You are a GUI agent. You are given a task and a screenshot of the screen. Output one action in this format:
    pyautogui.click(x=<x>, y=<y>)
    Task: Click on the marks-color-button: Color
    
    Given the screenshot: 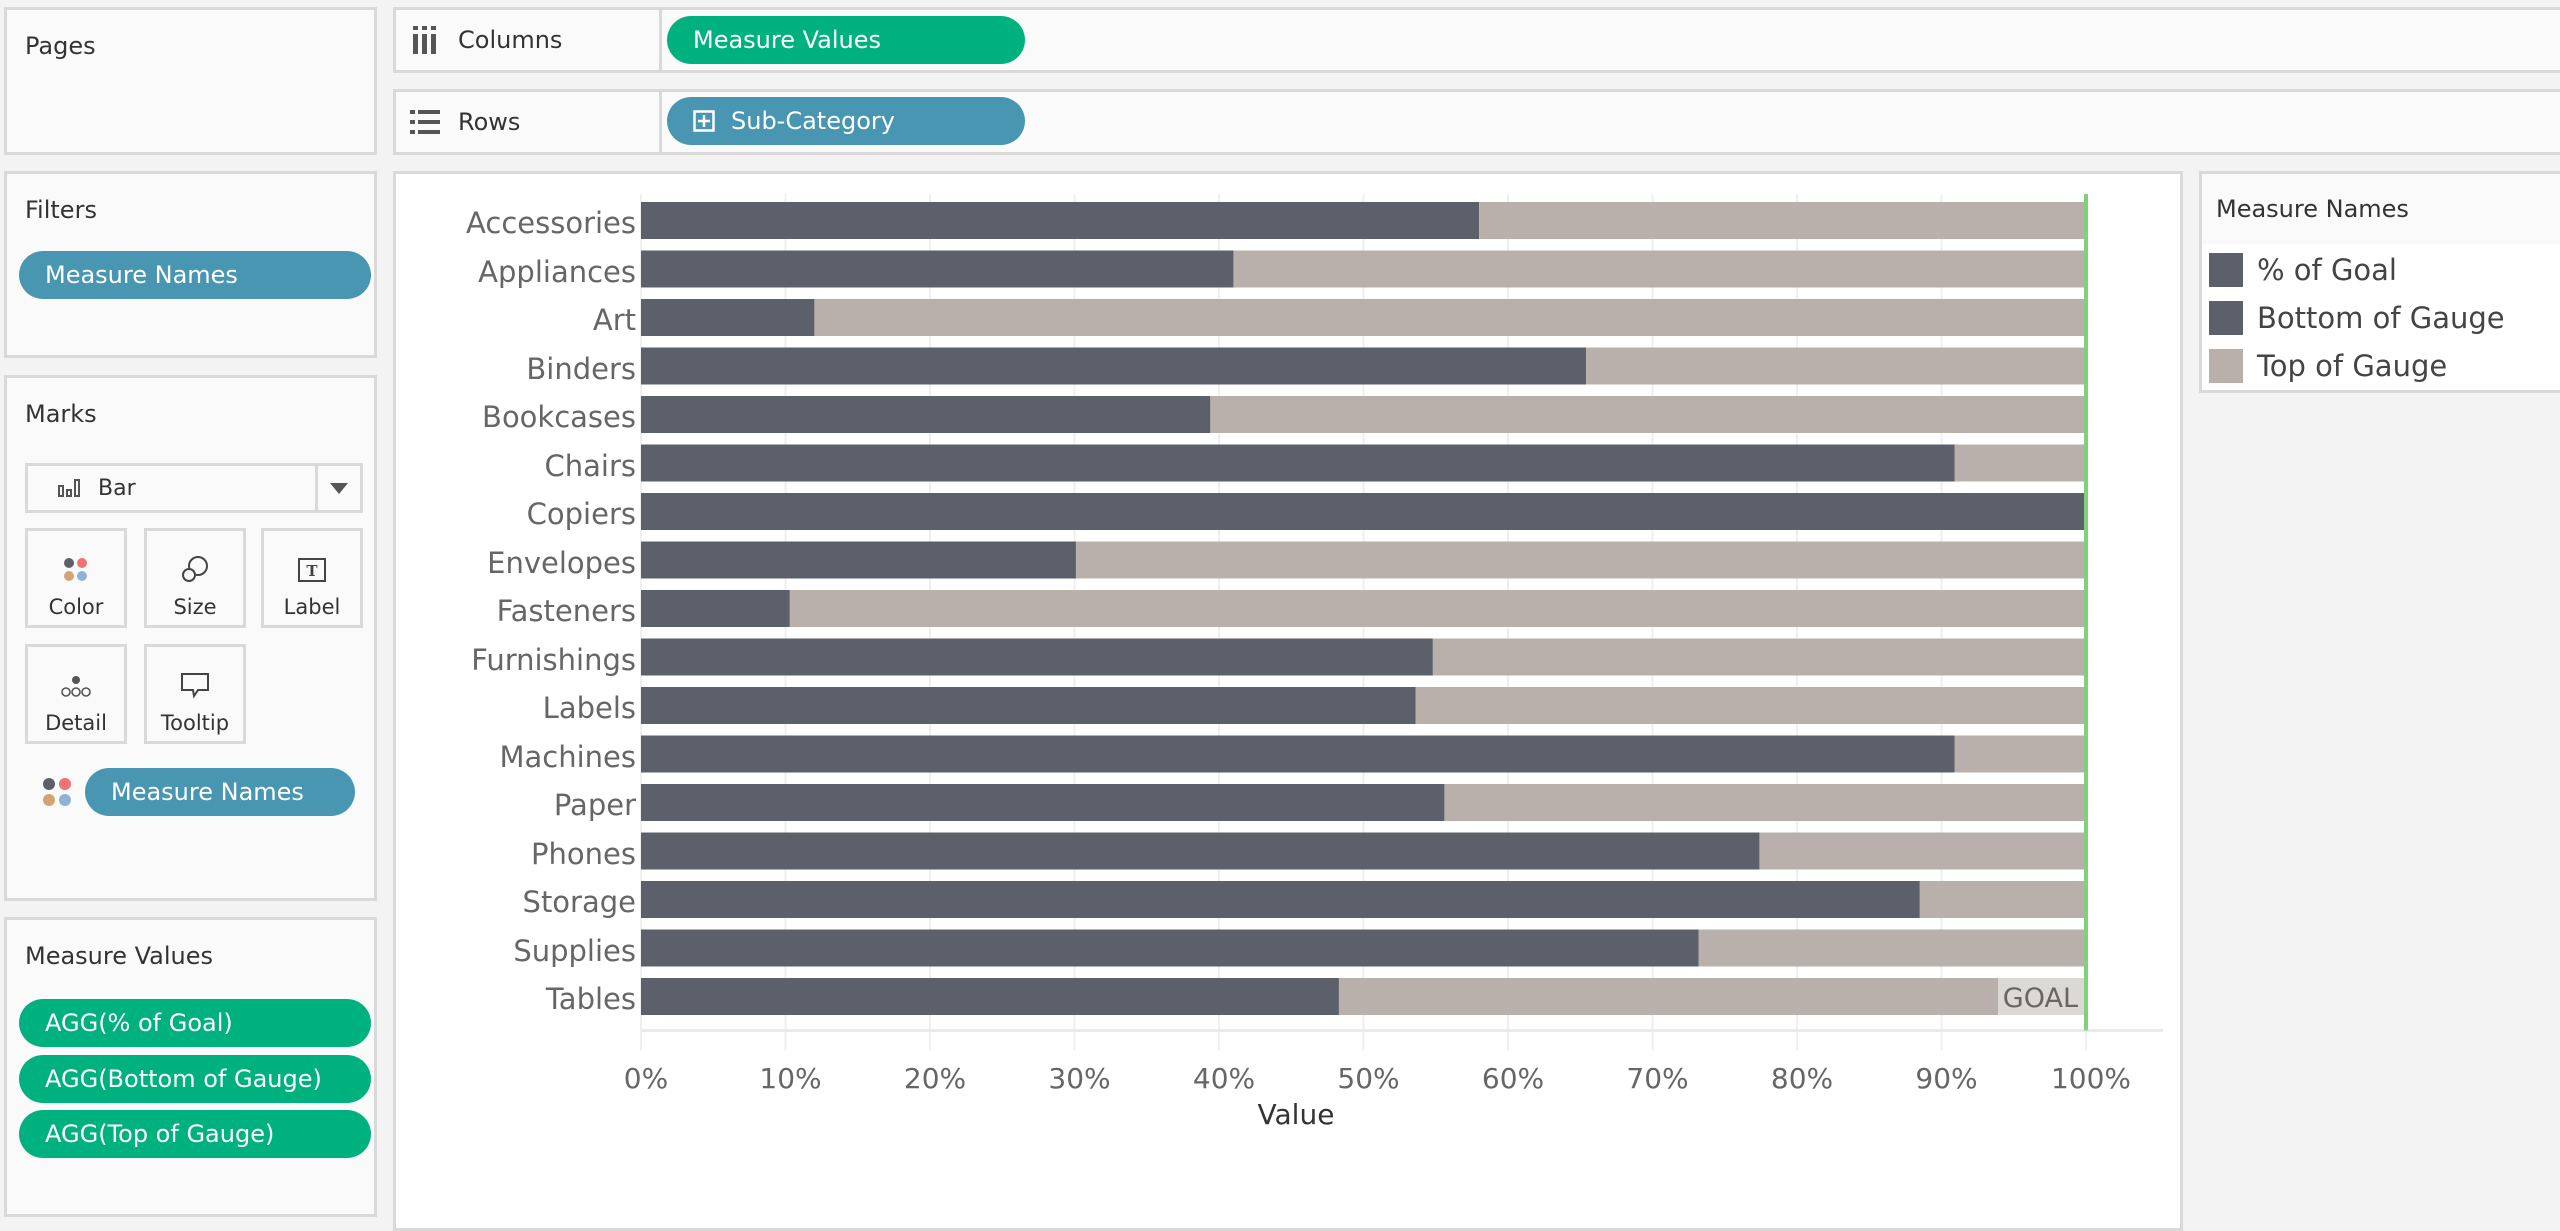 What is the action you would take?
    pyautogui.click(x=76, y=578)
    